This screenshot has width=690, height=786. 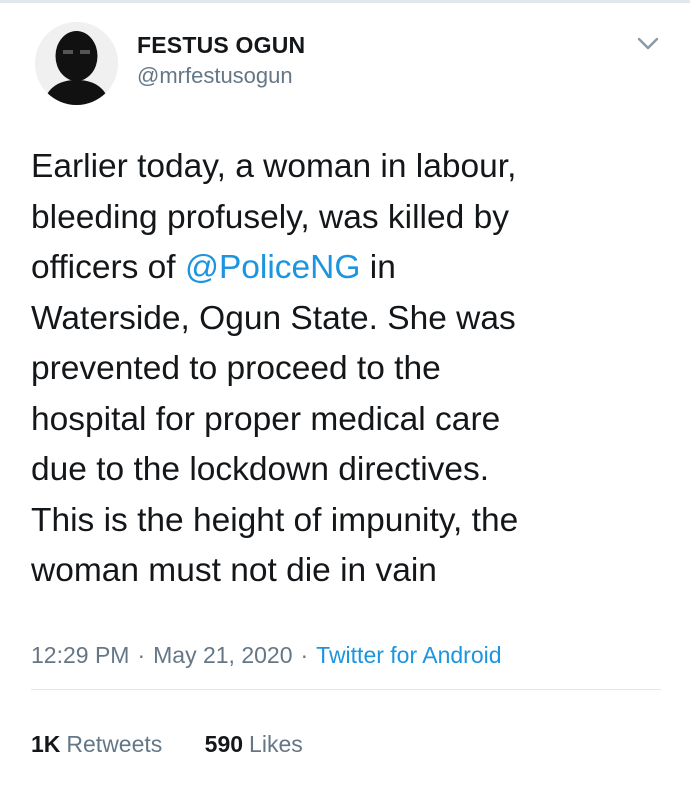 What do you see at coordinates (221, 45) in the screenshot?
I see `author-display-name: FESTUS OGUN` at bounding box center [221, 45].